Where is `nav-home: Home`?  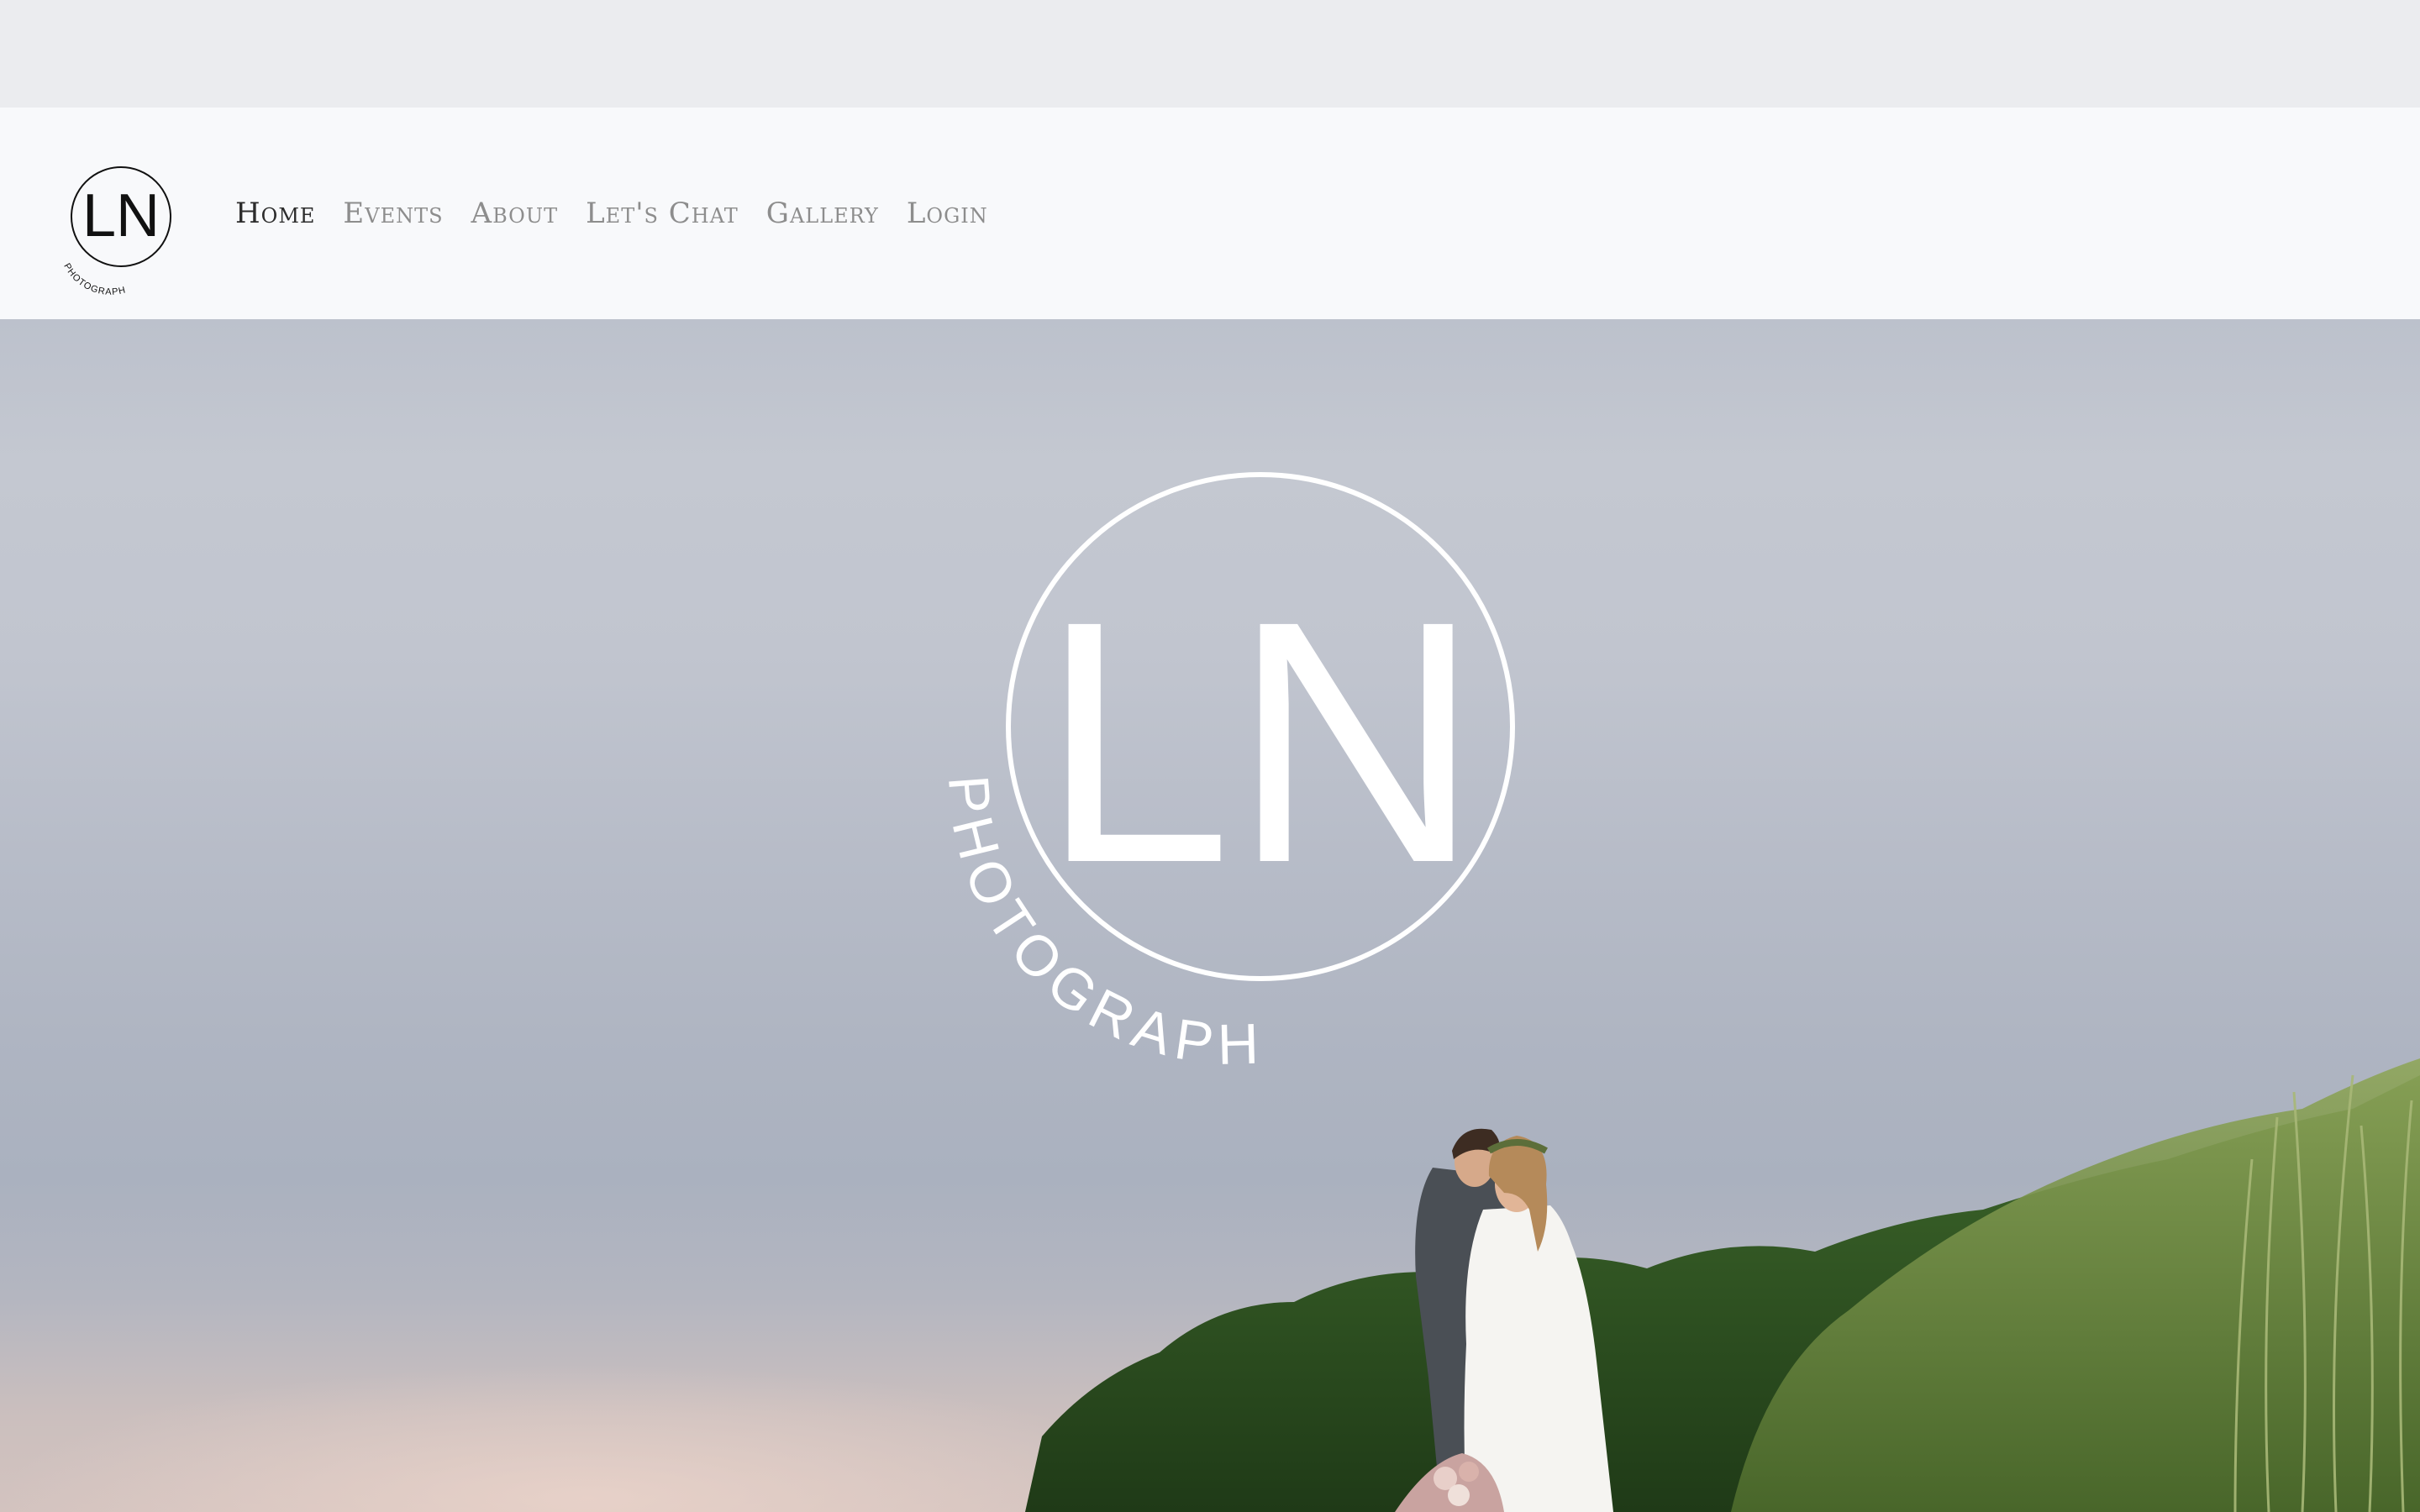
nav-home: Home is located at coordinates (275, 213).